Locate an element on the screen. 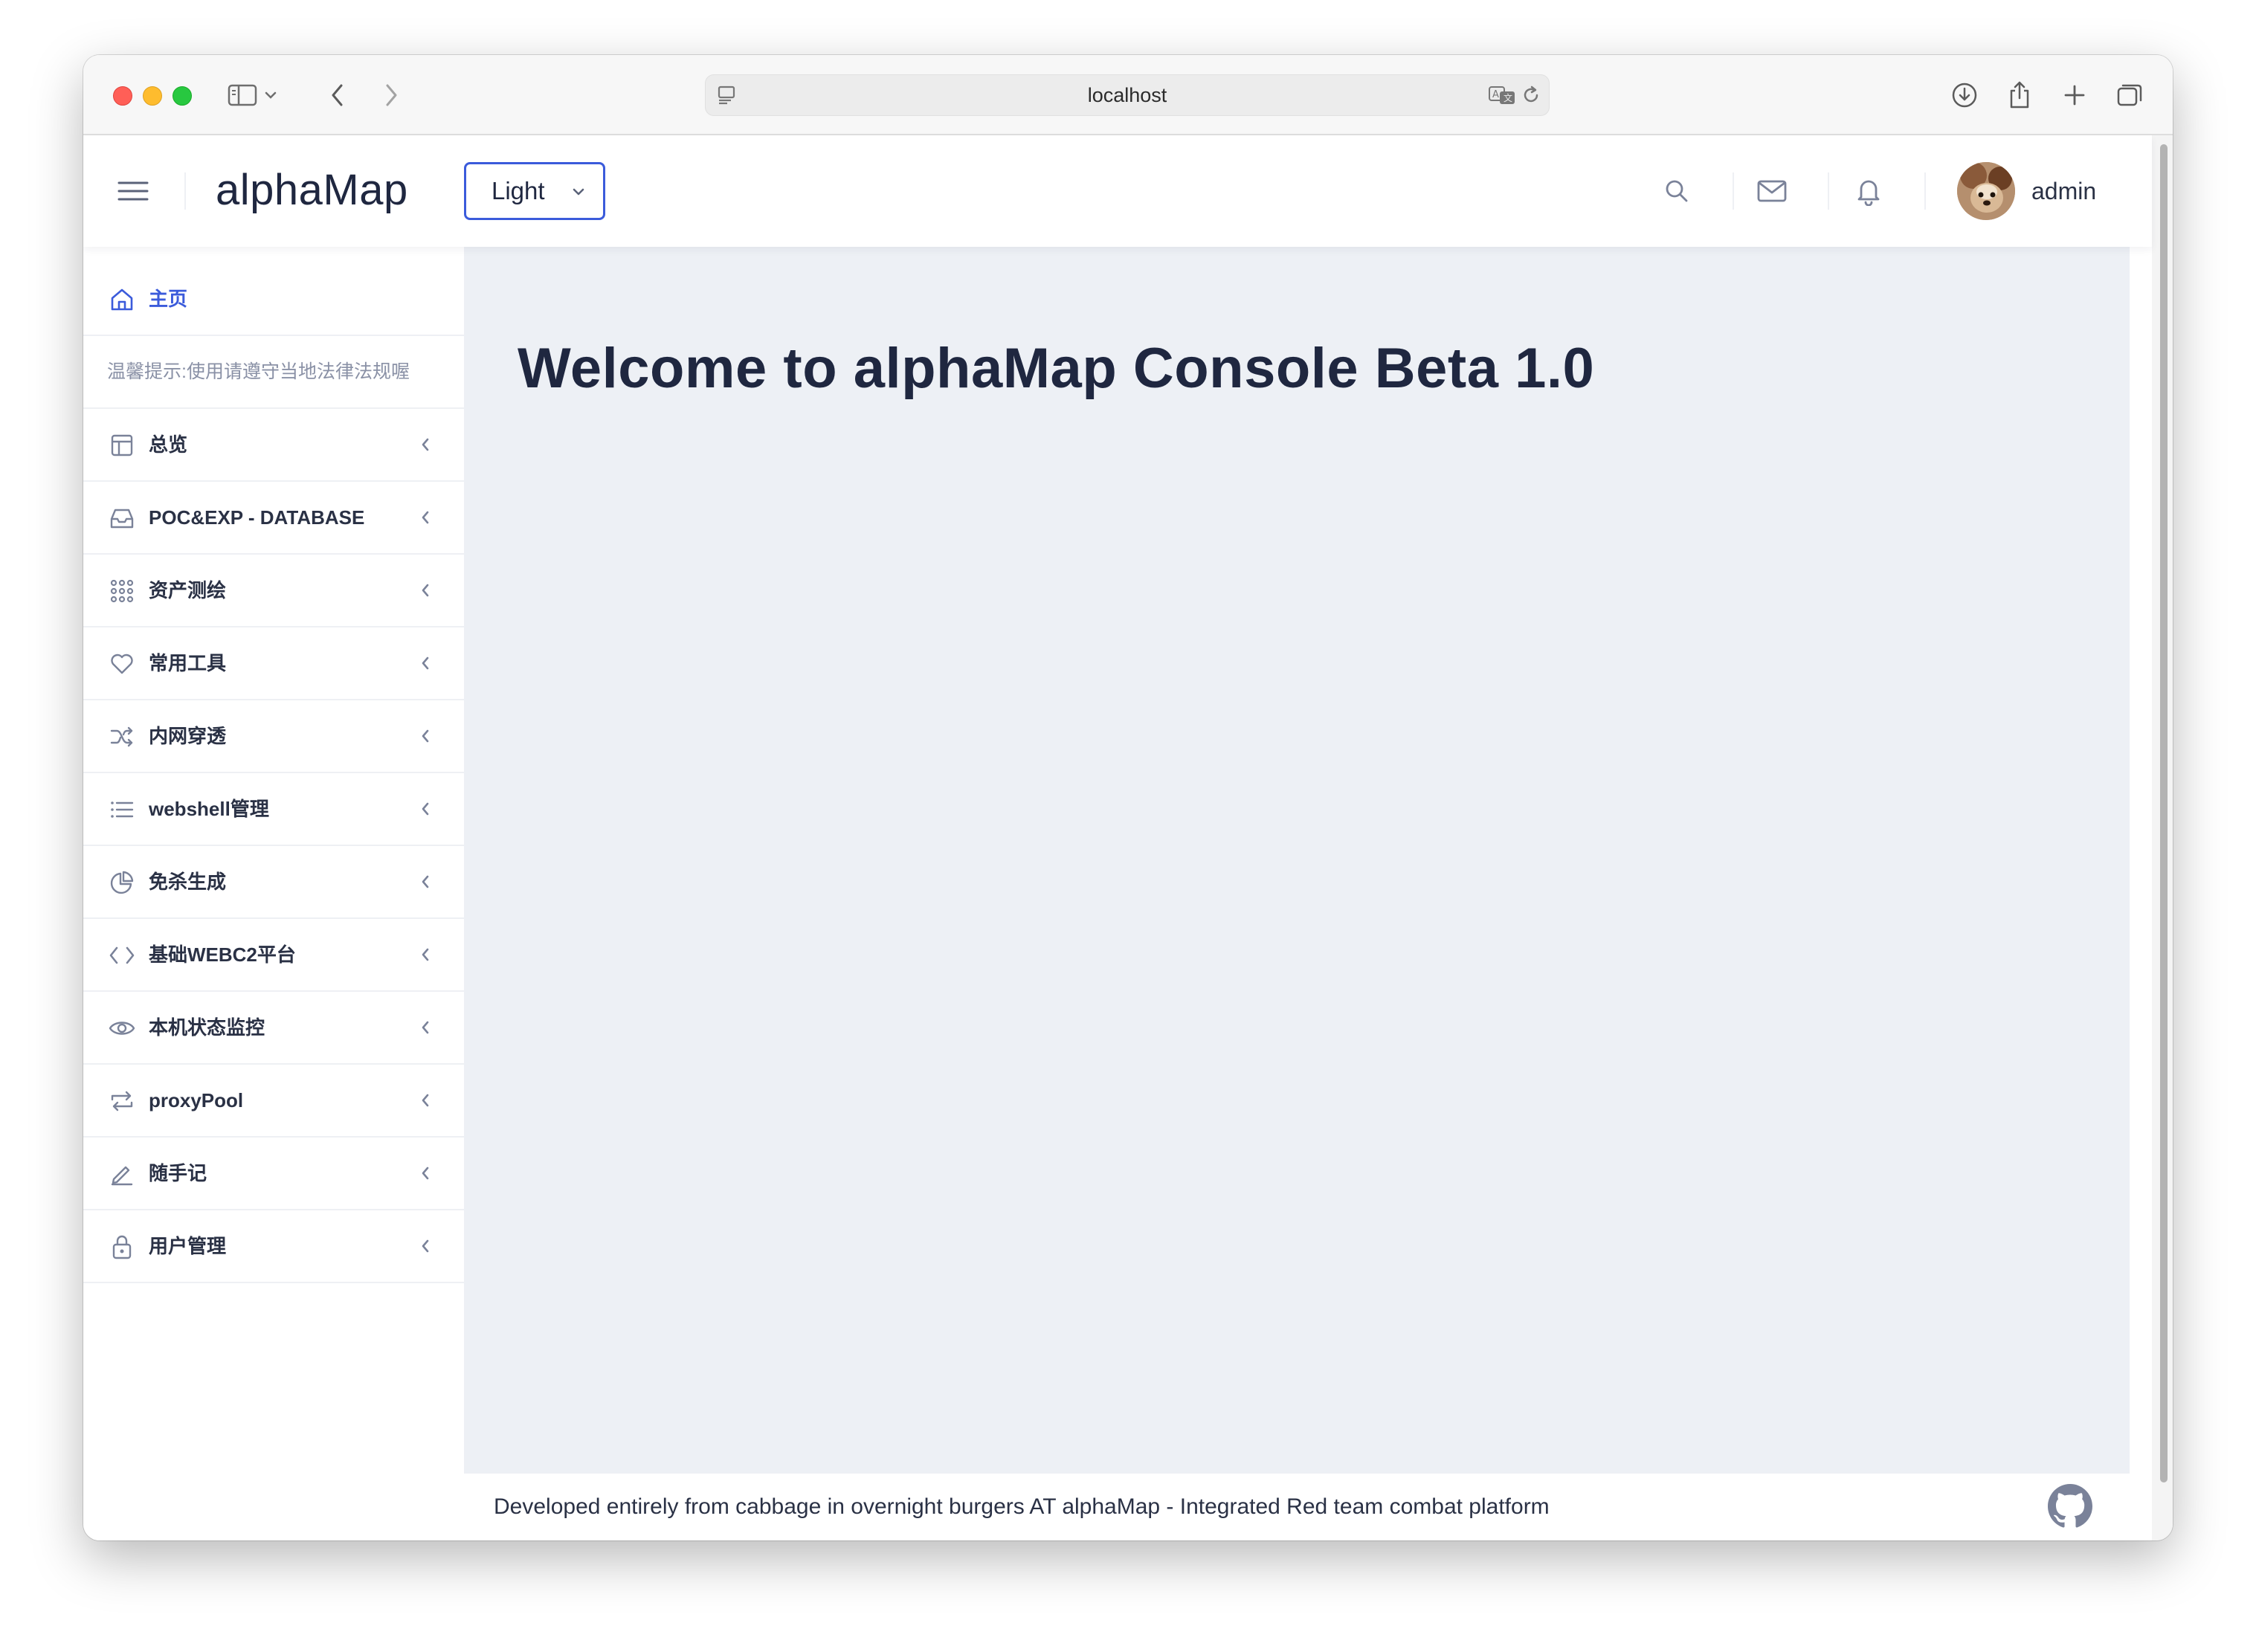  url-text: localhost is located at coordinates (1127, 95).